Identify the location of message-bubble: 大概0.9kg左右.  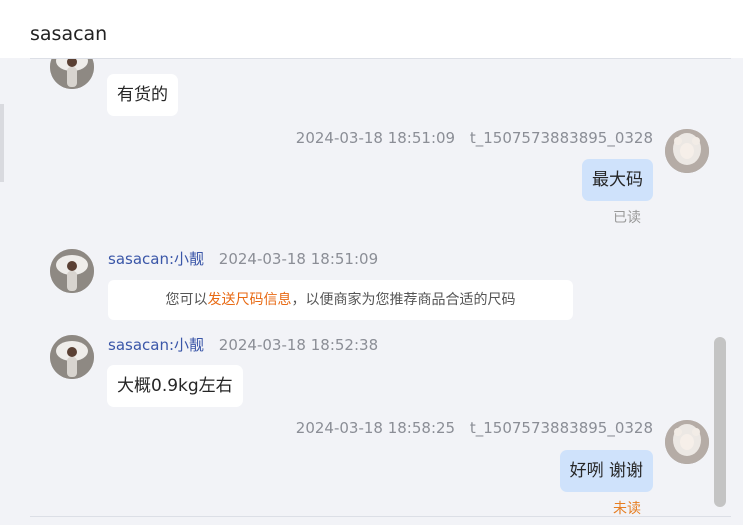
(175, 386).